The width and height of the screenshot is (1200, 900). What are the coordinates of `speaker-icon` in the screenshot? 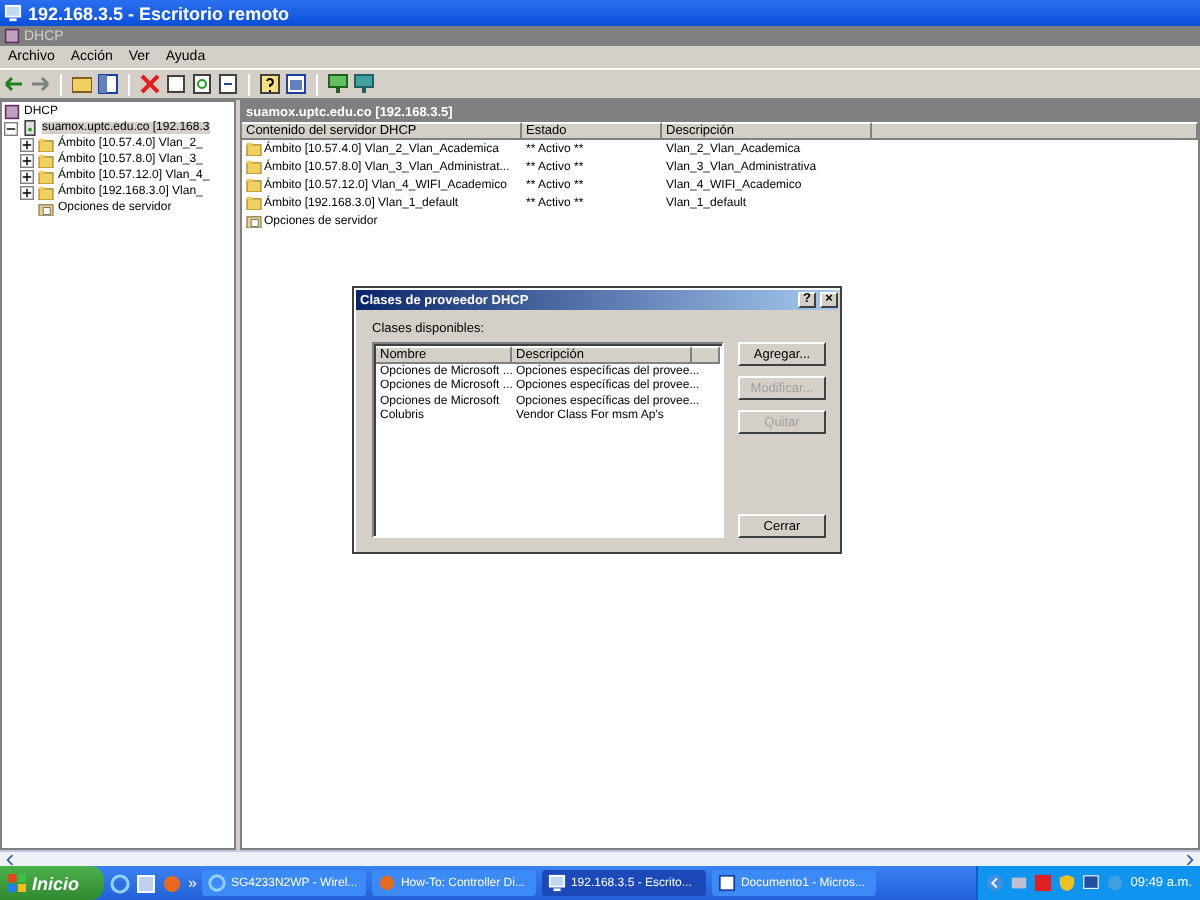 It's located at (1115, 883).